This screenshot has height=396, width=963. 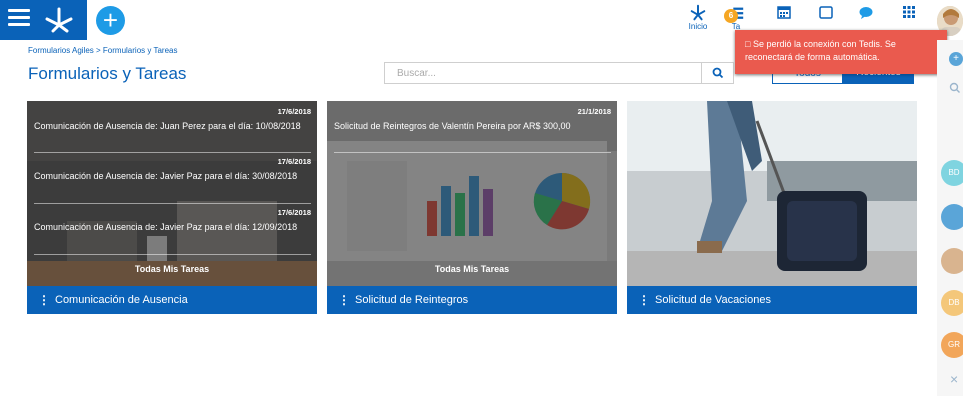 What do you see at coordinates (749, 44) in the screenshot?
I see `toast-icon: □` at bounding box center [749, 44].